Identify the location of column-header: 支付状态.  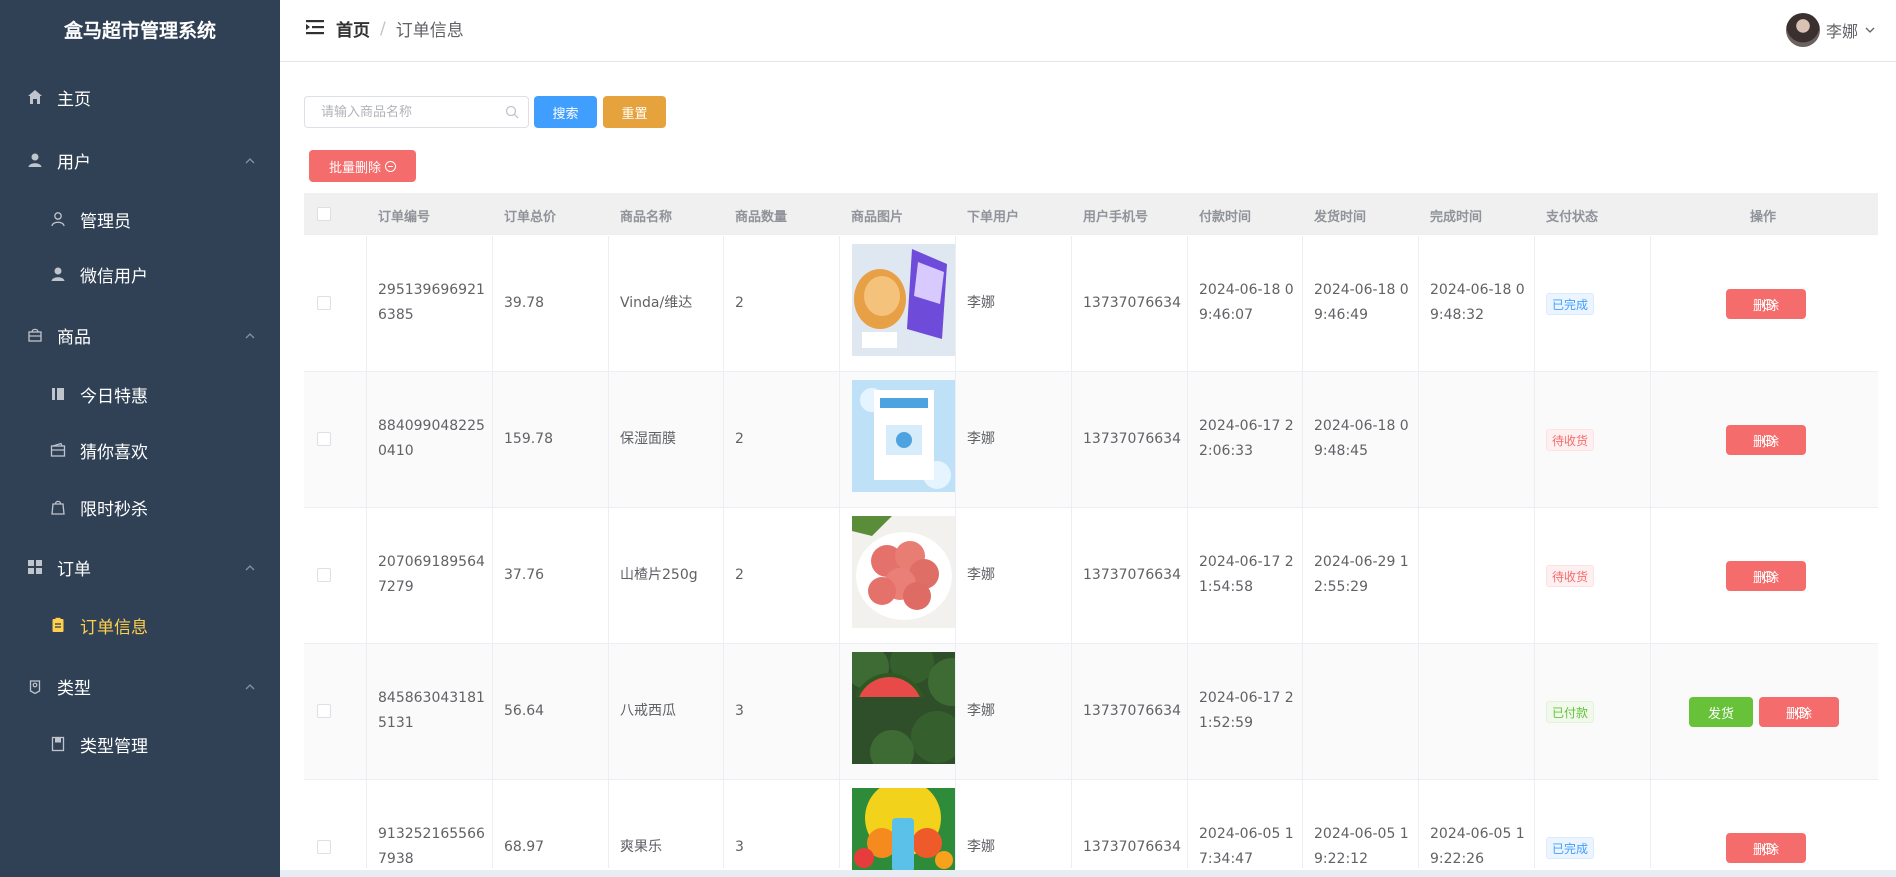
(1572, 217).